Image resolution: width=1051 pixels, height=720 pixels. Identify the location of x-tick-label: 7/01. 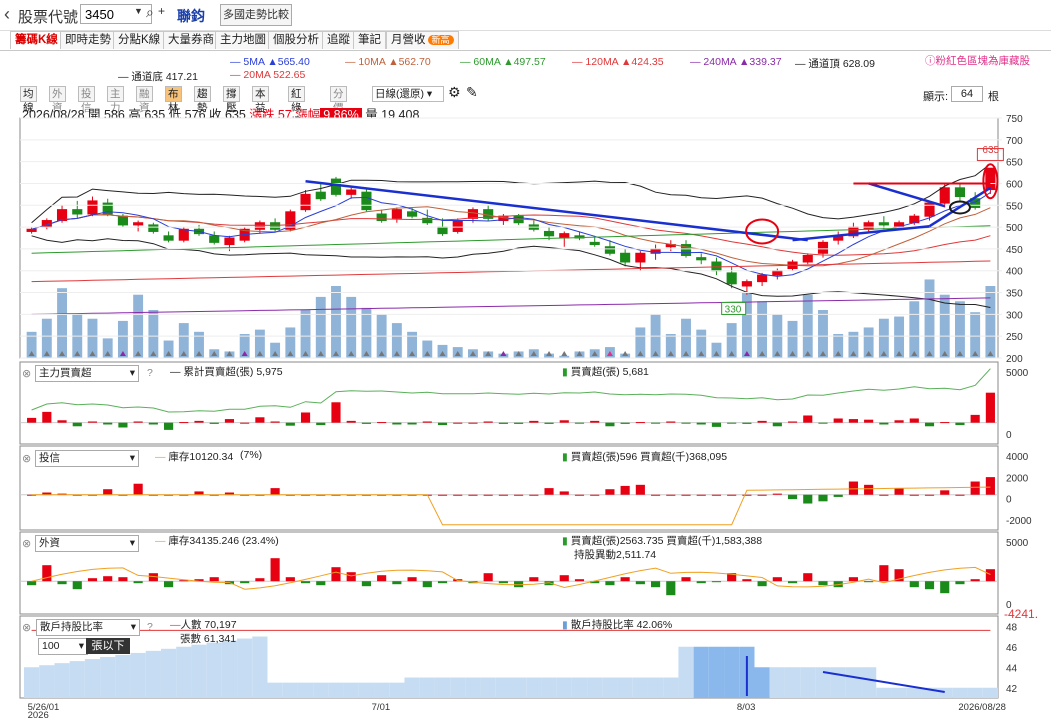
(381, 707).